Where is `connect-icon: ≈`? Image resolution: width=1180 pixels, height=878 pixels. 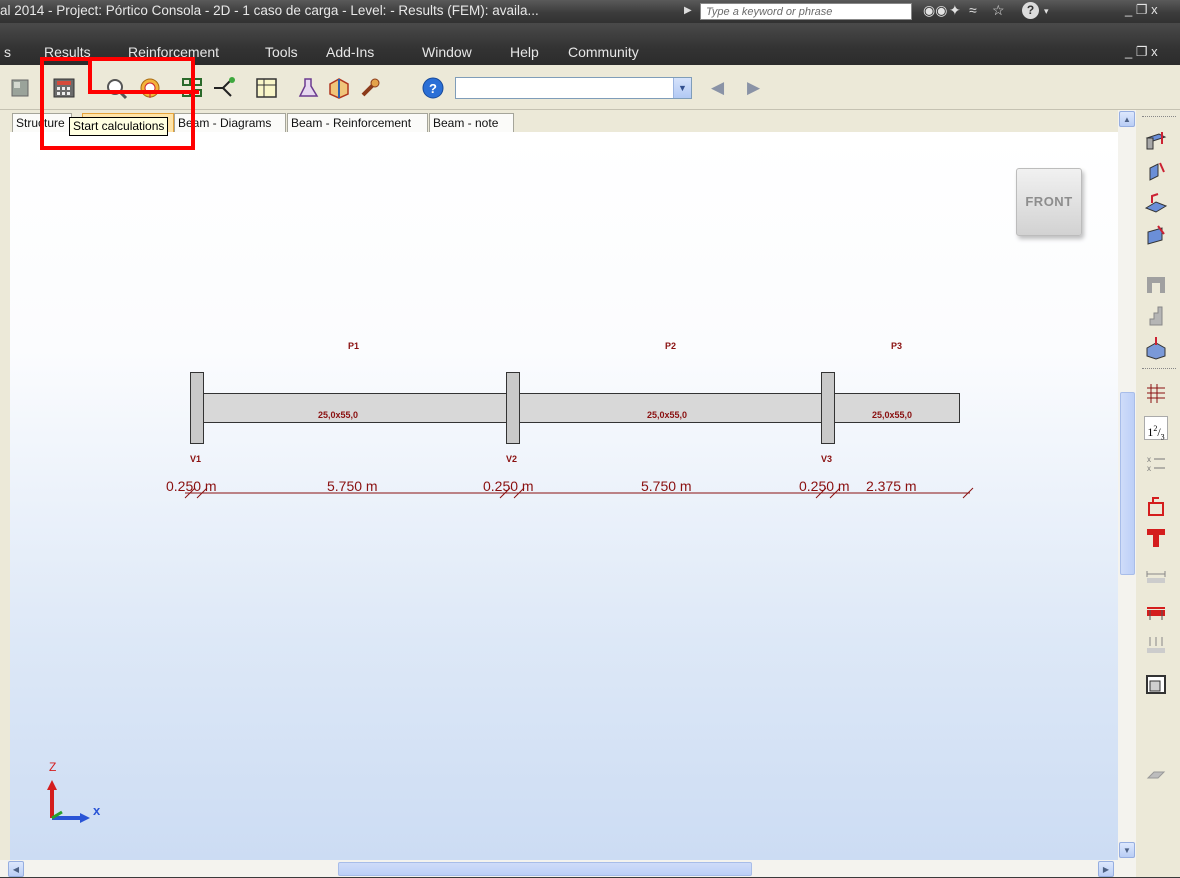 connect-icon: ≈ is located at coordinates (973, 10).